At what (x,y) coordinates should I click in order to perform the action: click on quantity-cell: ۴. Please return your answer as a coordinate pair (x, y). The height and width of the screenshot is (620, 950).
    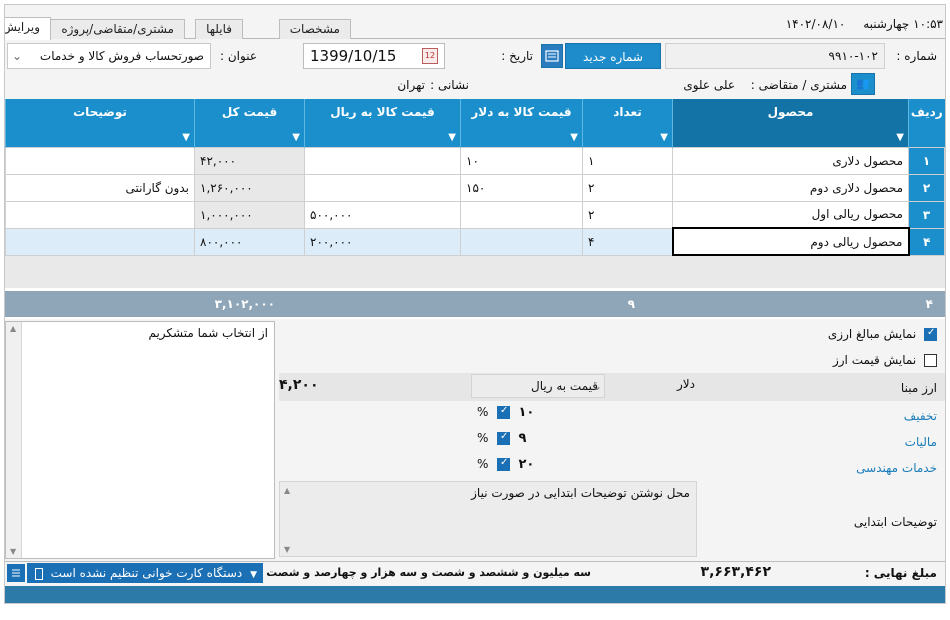
    Looking at the image, I should click on (627, 241).